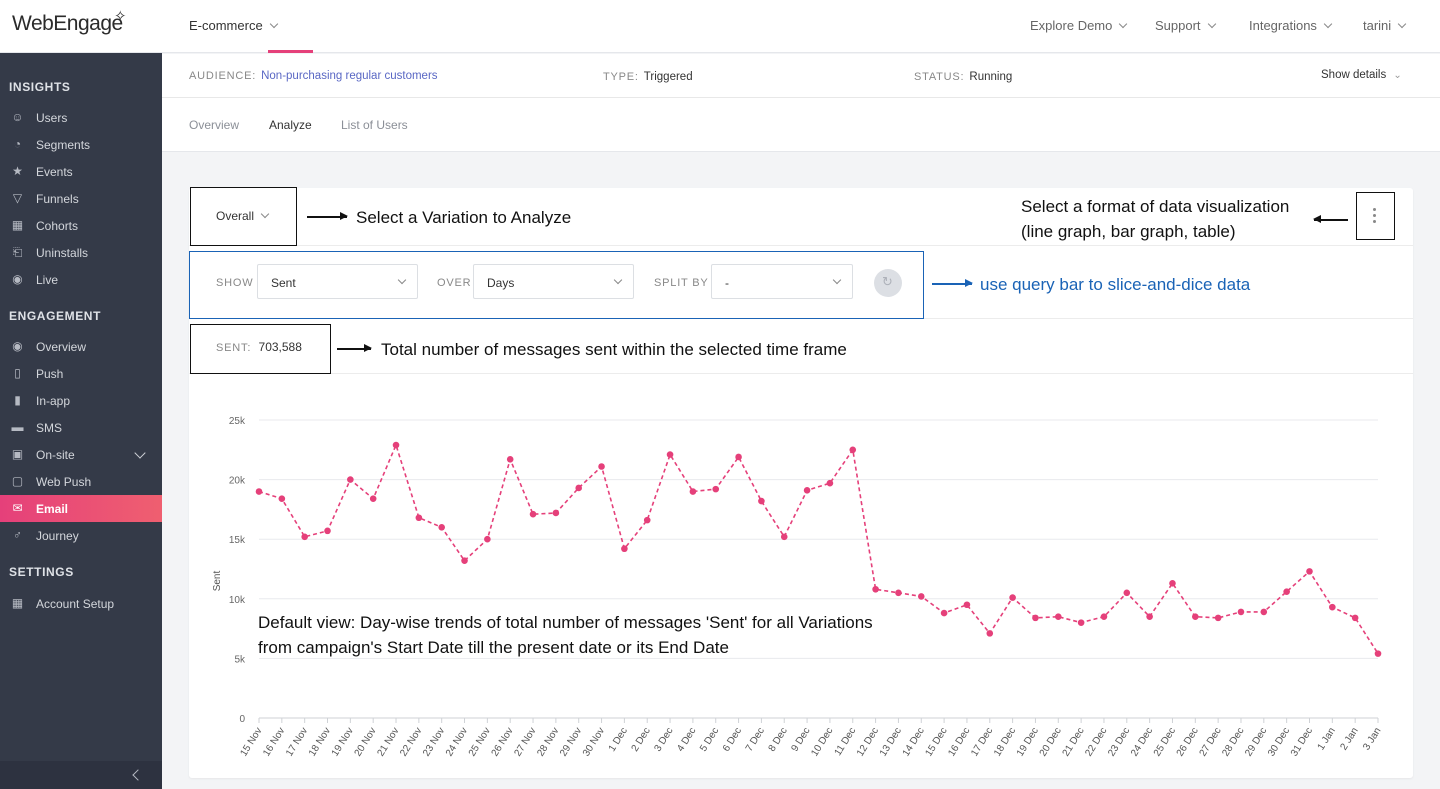 This screenshot has height=789, width=1440. I want to click on audience-link: Non-purchasing regular customers, so click(349, 76).